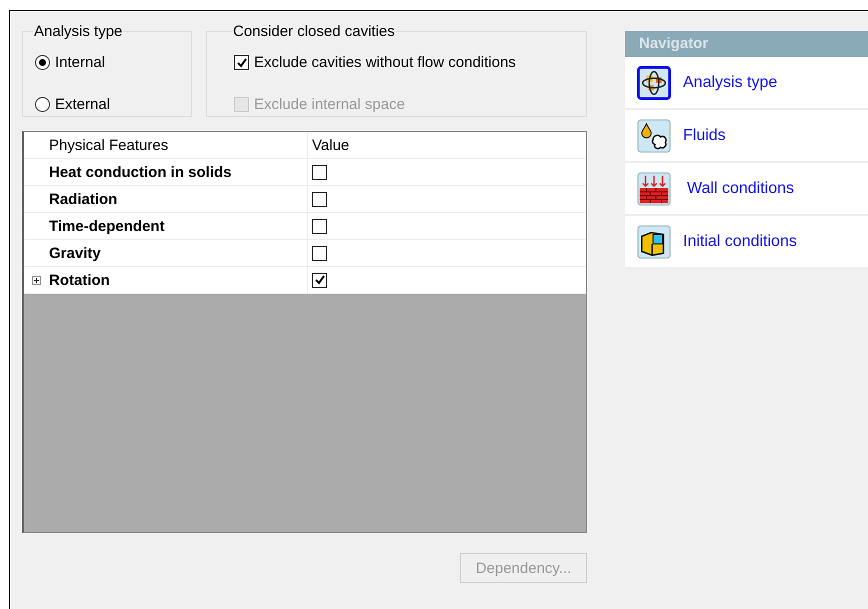  I want to click on navigator-header: Navigator, so click(746, 44).